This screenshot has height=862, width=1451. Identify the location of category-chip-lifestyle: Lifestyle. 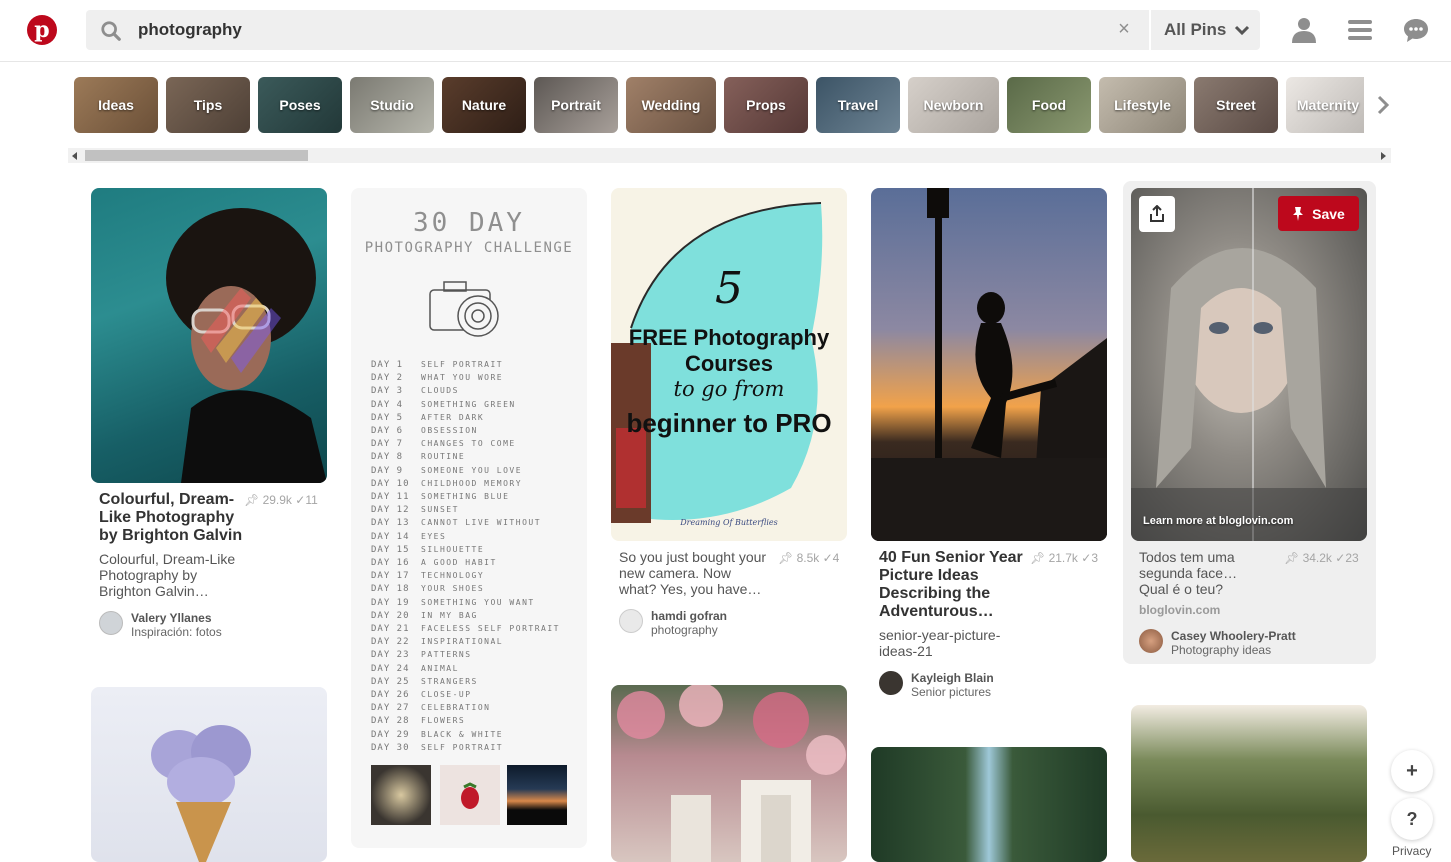
(1142, 105).